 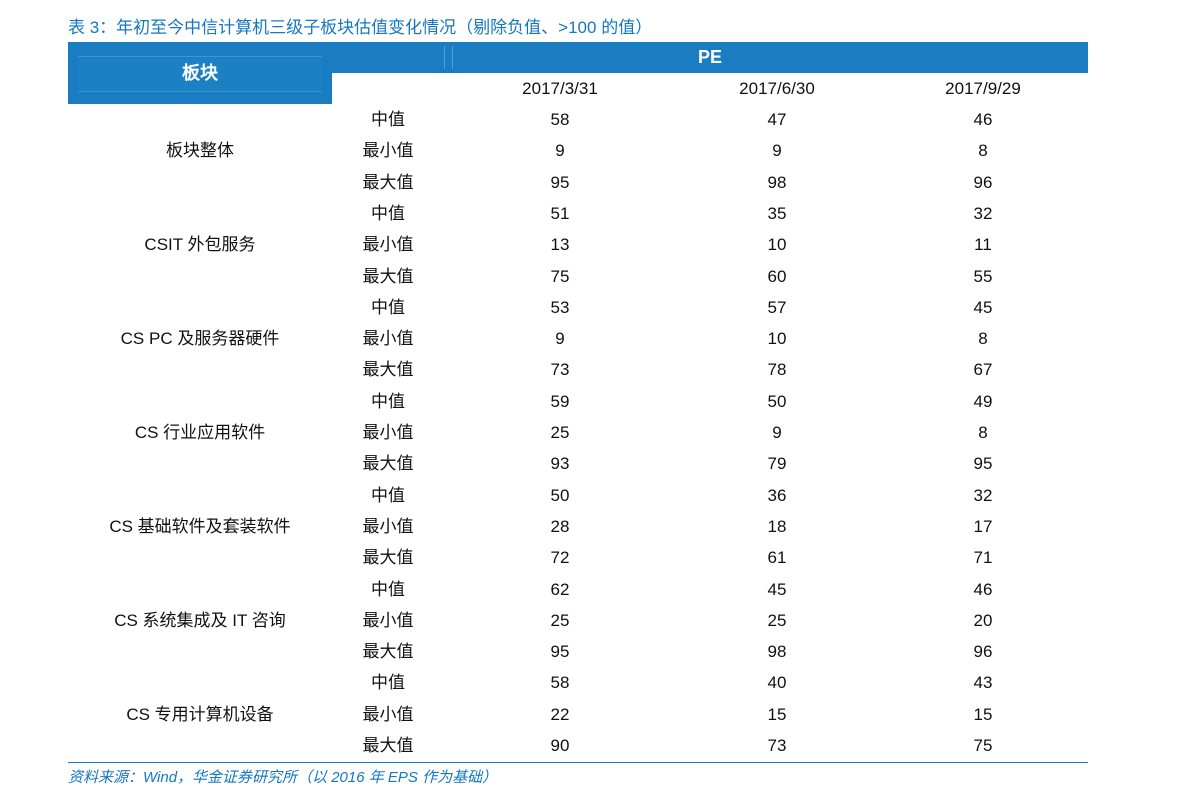 I want to click on sector-name: CS PC 及服务器硬件, so click(x=200, y=339).